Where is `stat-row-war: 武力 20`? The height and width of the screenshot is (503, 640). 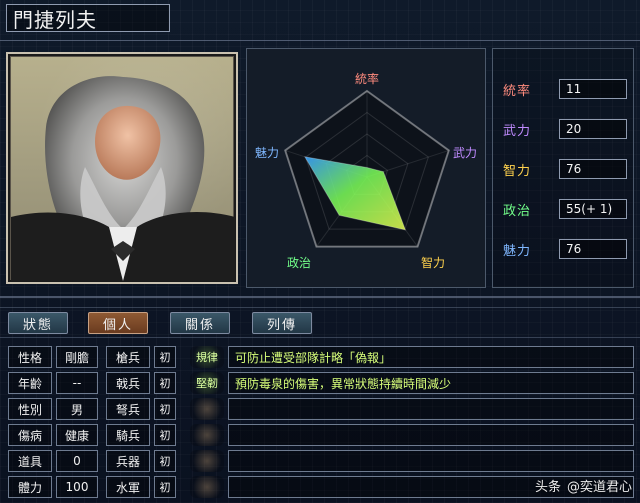 stat-row-war: 武力 20 is located at coordinates (565, 129).